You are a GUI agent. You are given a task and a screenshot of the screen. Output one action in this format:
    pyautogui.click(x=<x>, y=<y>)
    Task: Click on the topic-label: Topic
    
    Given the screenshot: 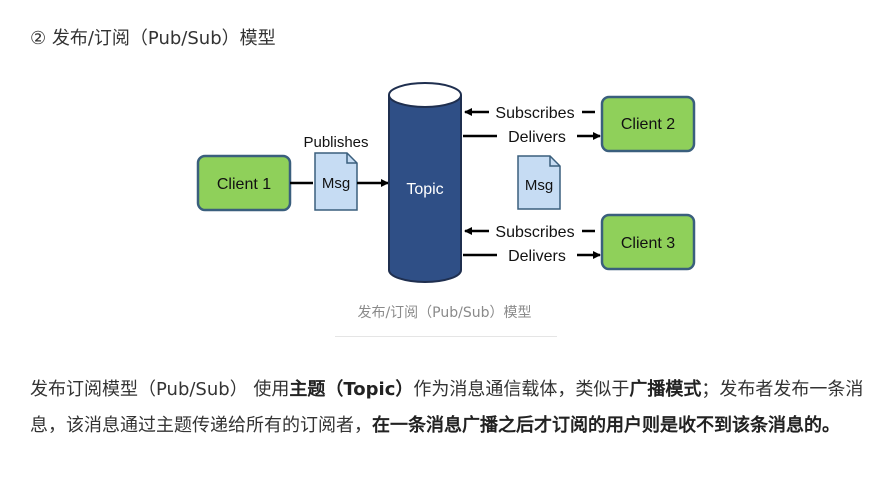 What is the action you would take?
    pyautogui.click(x=424, y=189)
    